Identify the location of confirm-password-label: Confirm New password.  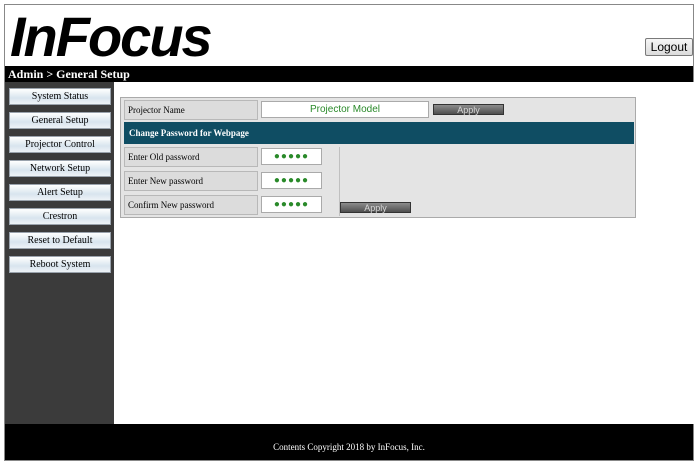
(191, 205).